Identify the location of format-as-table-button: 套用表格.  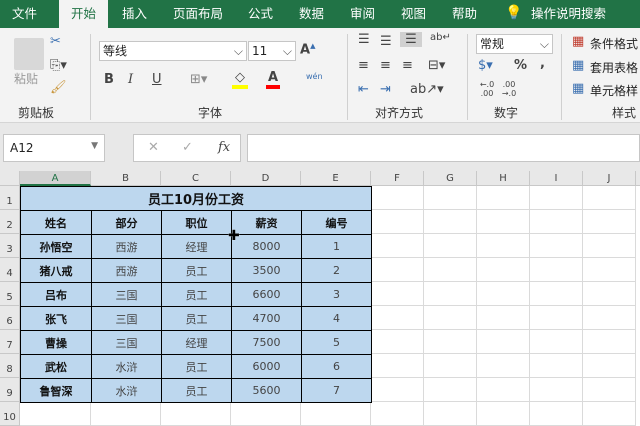
(614, 67).